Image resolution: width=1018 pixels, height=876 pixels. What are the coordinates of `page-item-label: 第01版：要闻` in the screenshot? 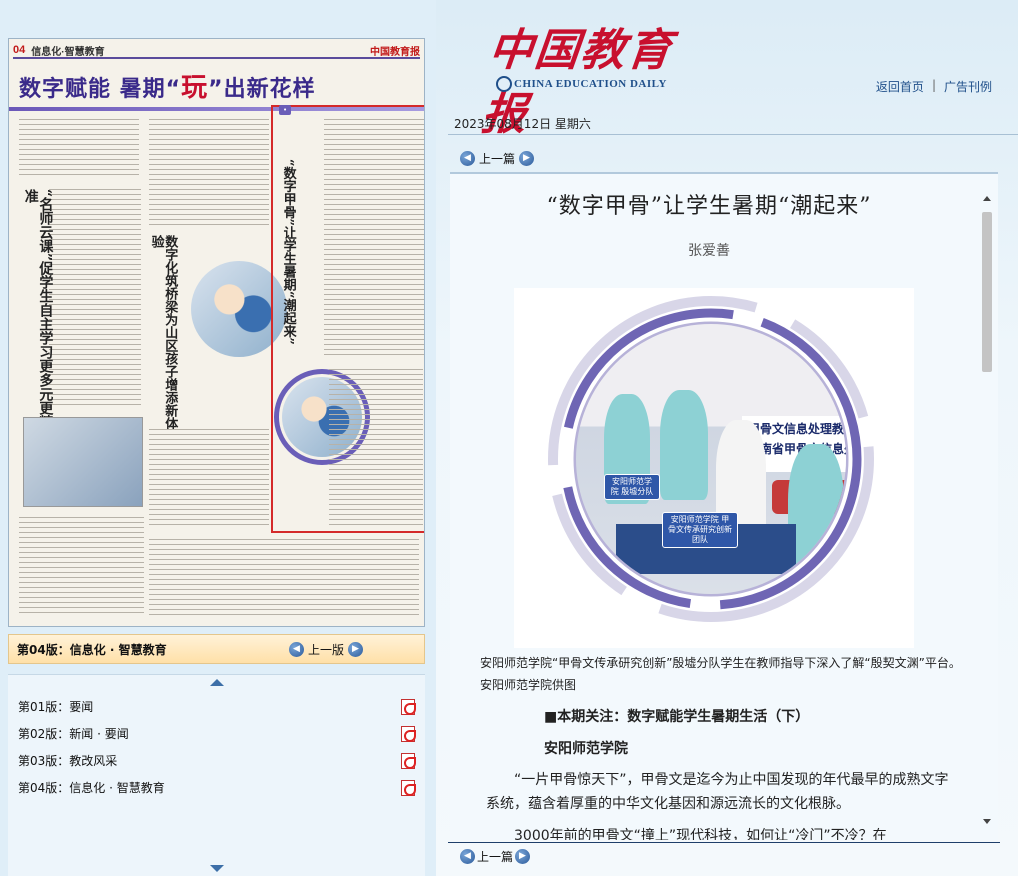 It's located at (55, 706).